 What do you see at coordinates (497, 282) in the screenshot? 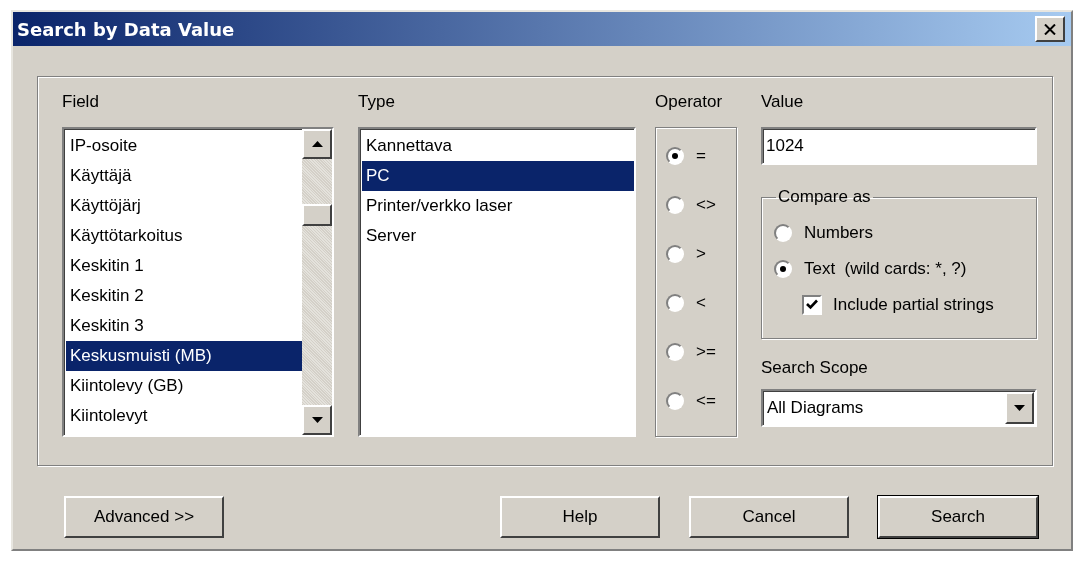
I see `type-list: Kannettava PC Printer/verkko laser Server` at bounding box center [497, 282].